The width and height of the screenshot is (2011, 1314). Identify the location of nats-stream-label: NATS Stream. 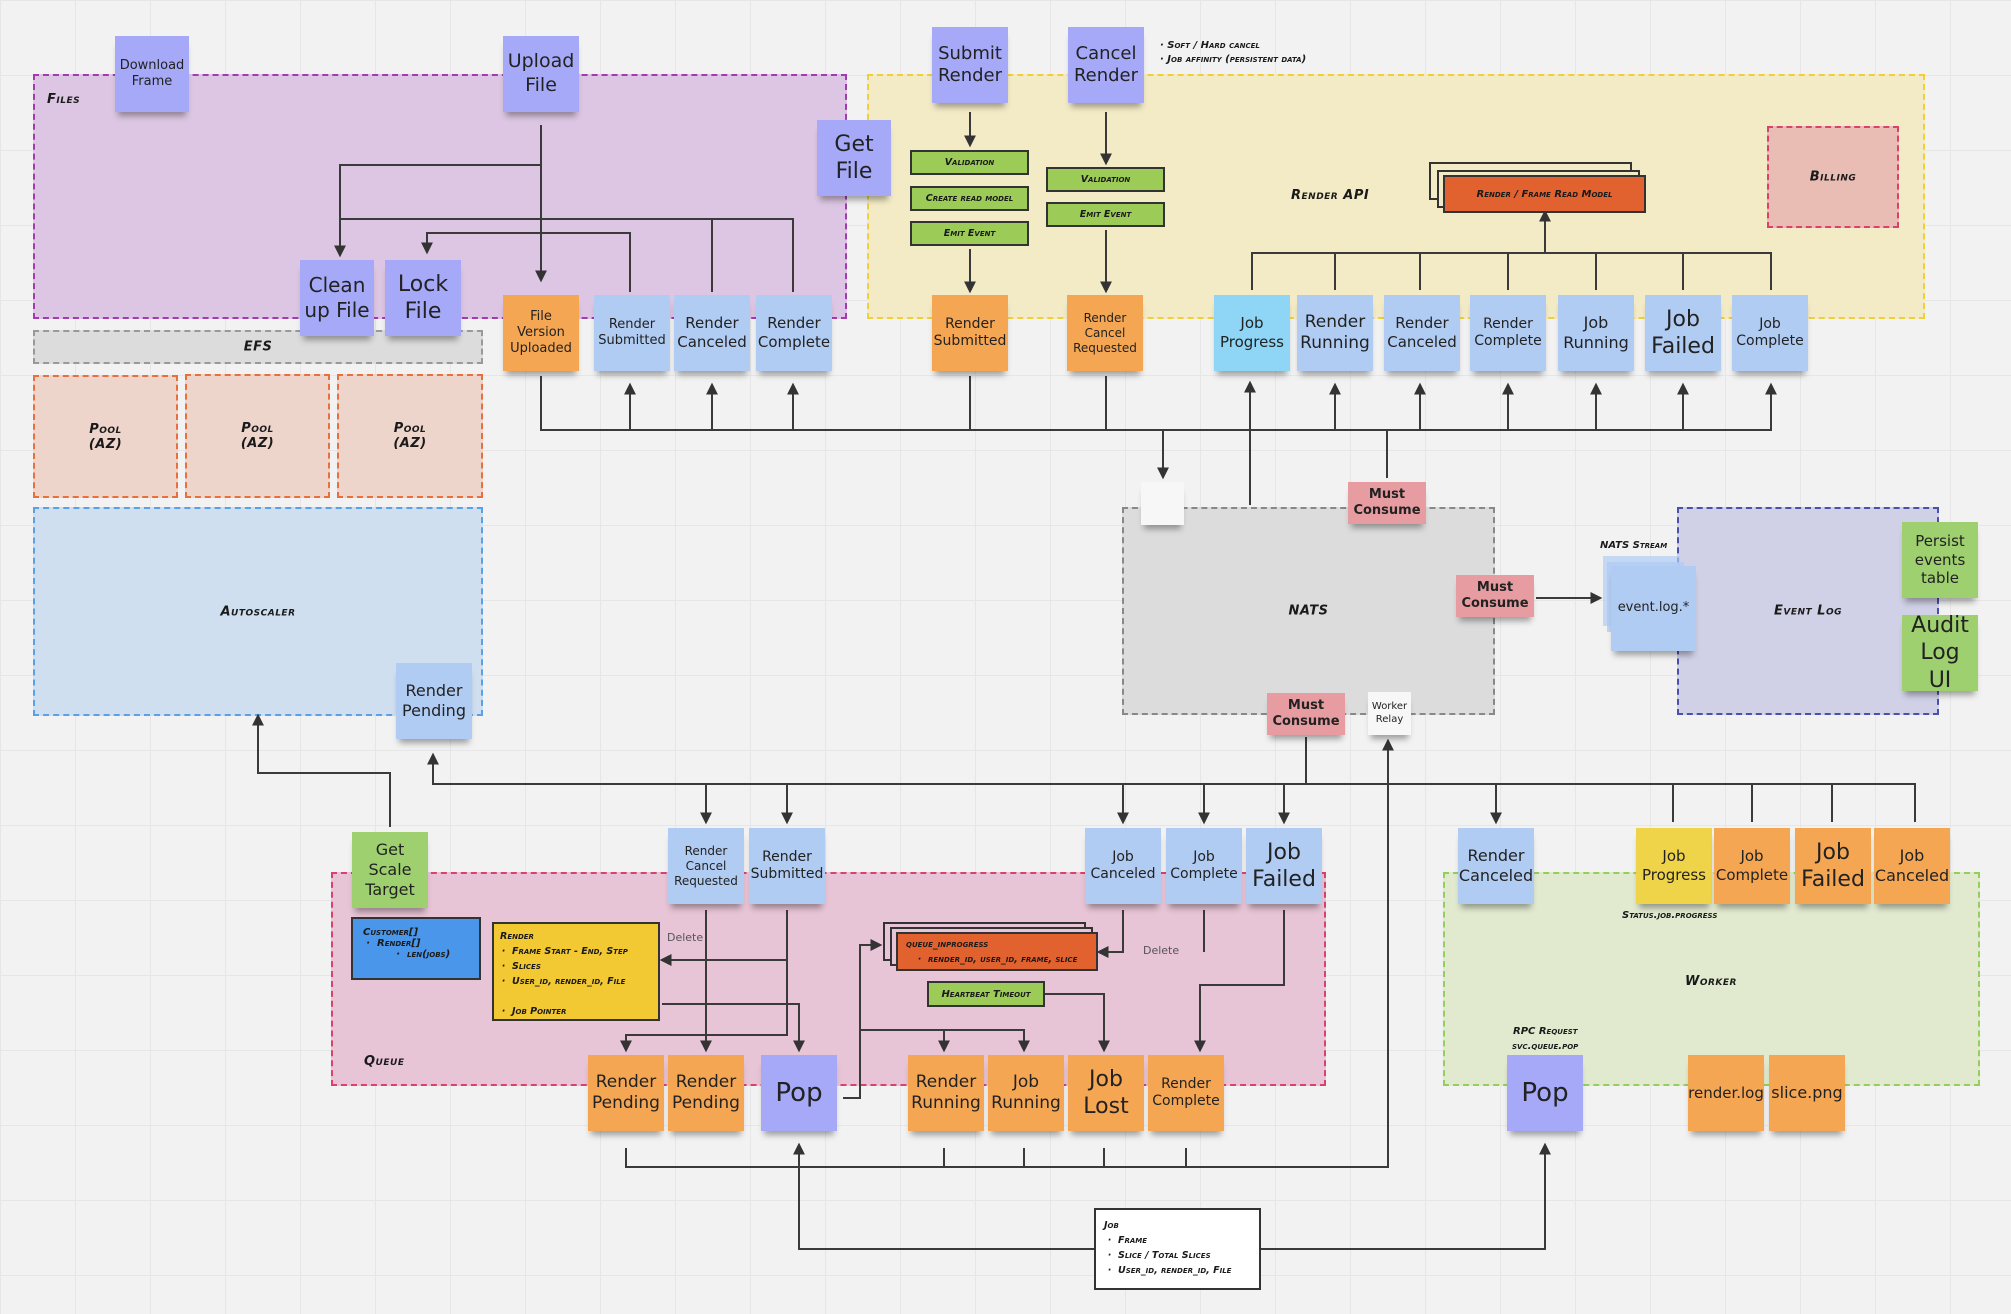
(1634, 545).